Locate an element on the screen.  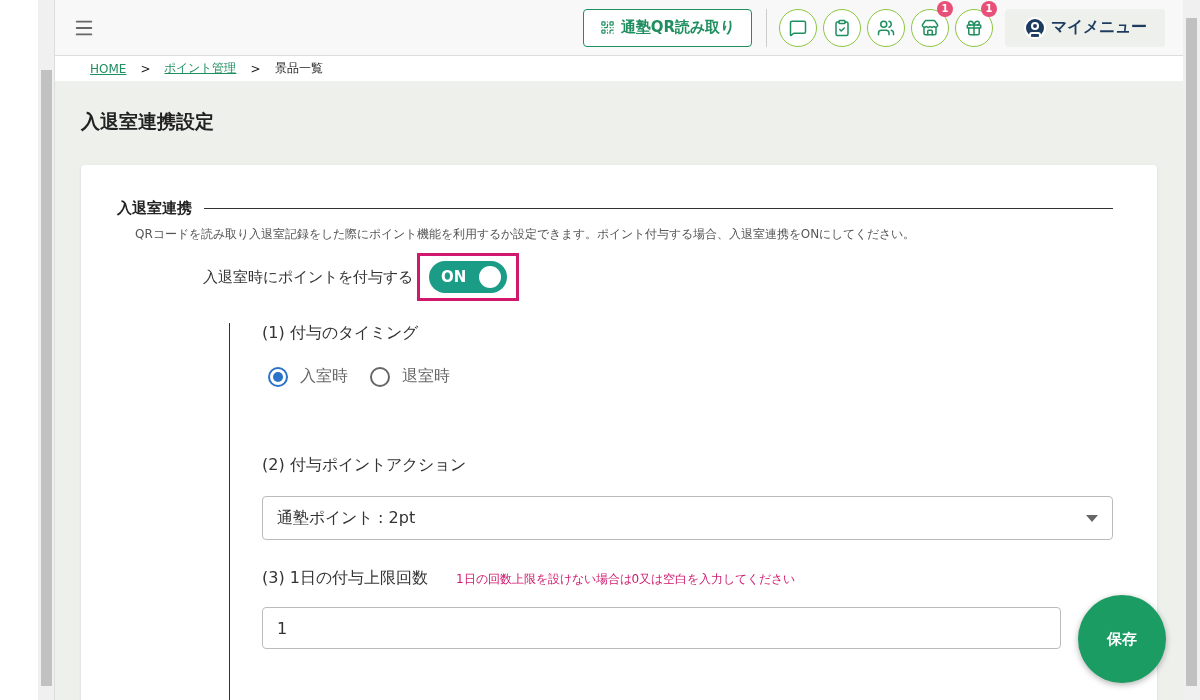
qr-code-icon is located at coordinates (607, 27).